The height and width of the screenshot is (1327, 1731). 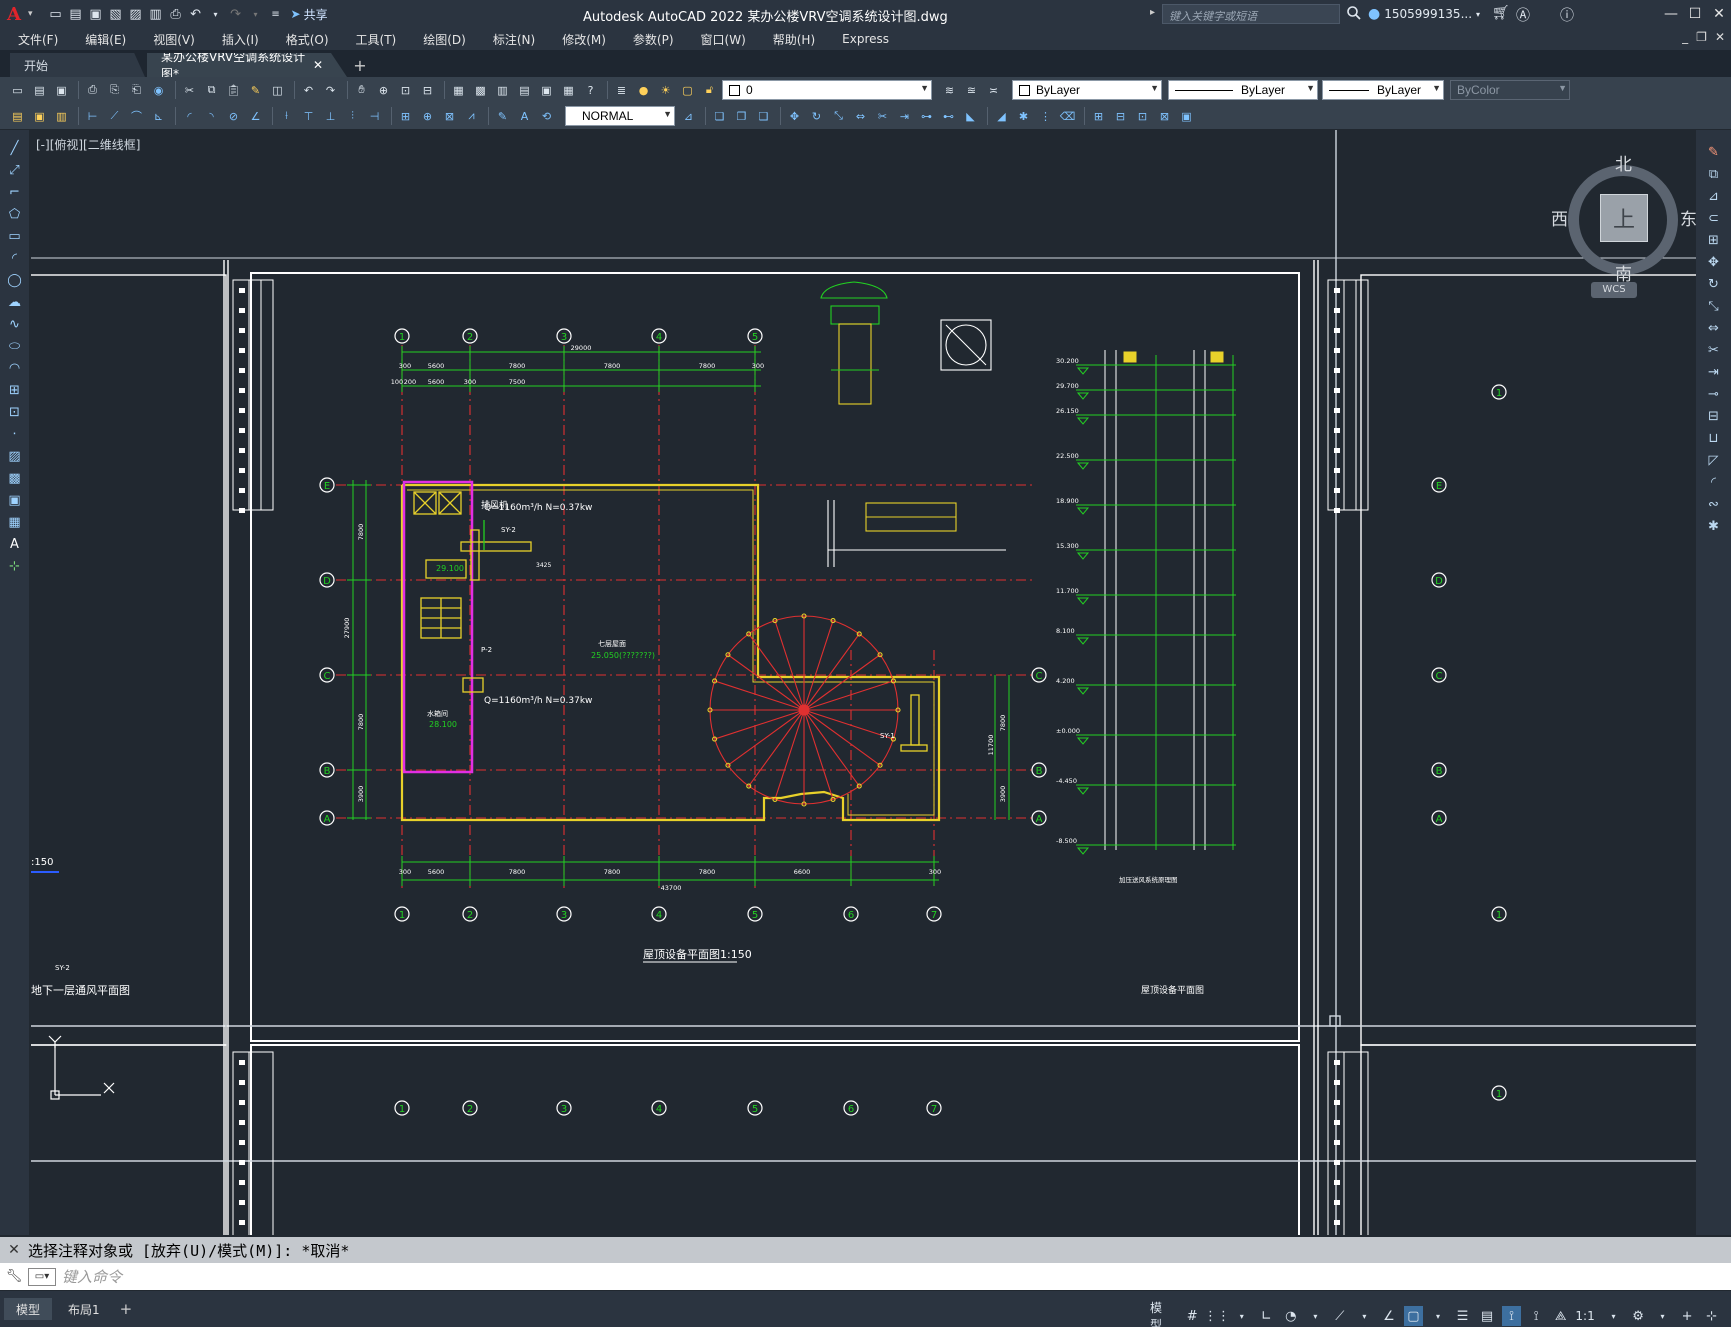 I want to click on workspace-dropdown-icon: ▾, so click(x=1663, y=1316).